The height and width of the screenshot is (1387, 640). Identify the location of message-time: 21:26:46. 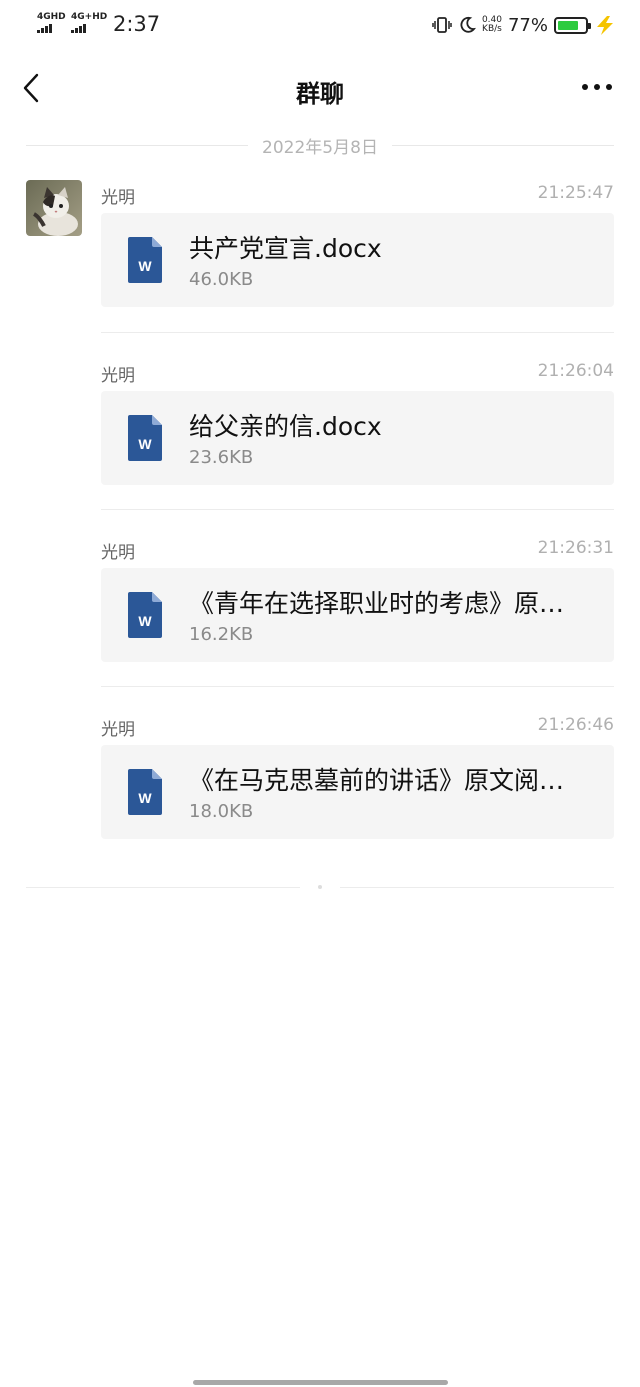
(575, 725).